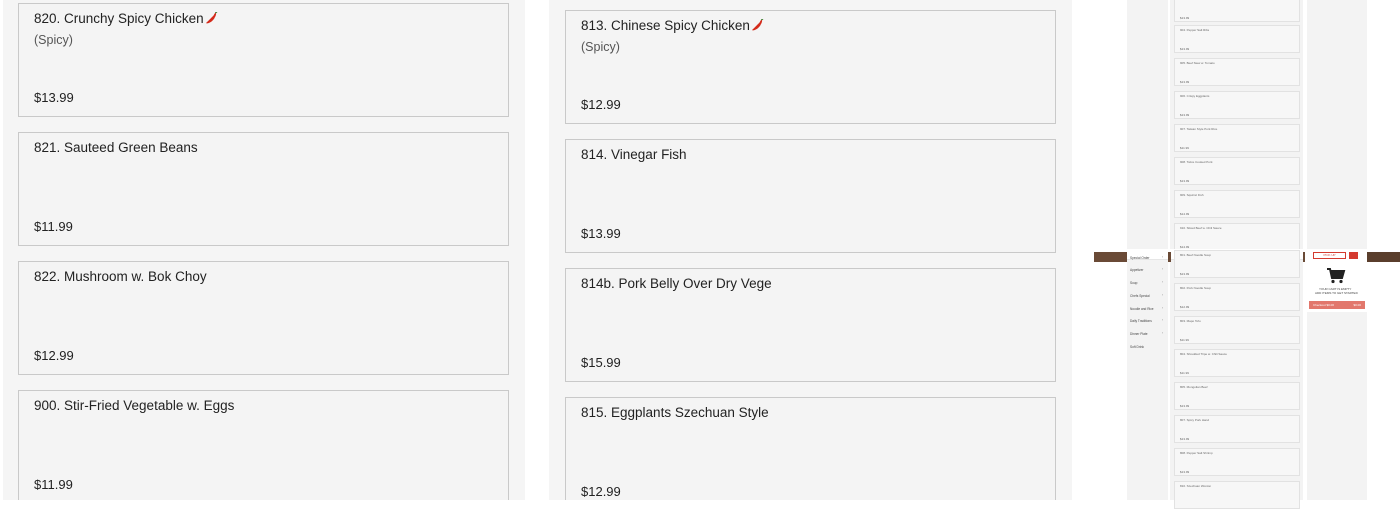 This screenshot has height=509, width=1400. I want to click on thumbnail-menu-item: 910. Sliced Beef w. Chili Sauce $14.99, so click(1237, 237).